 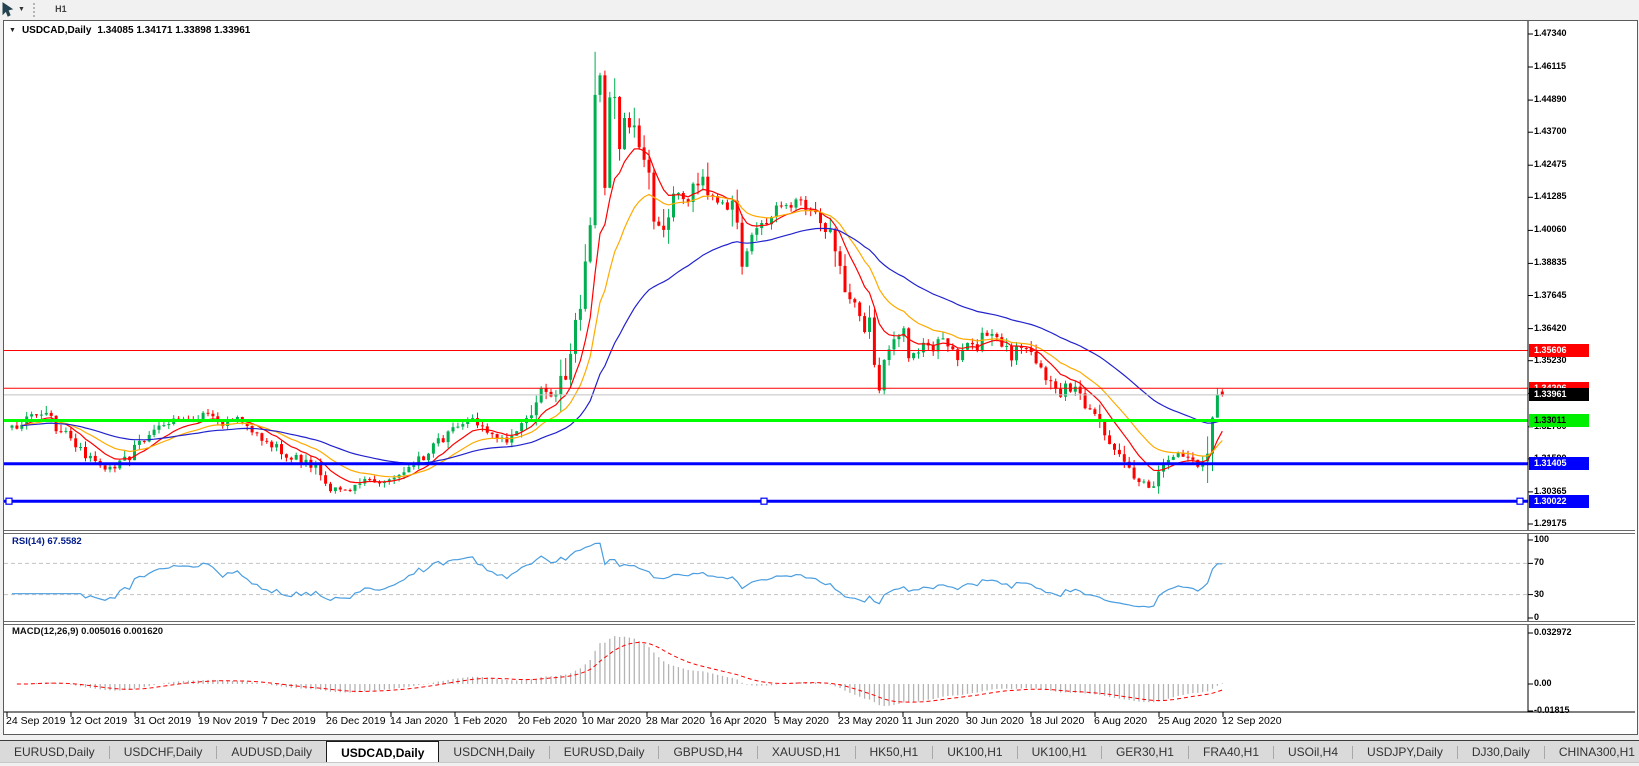 What do you see at coordinates (675, 721) in the screenshot?
I see `date-axis-label: 28 Mar 2020` at bounding box center [675, 721].